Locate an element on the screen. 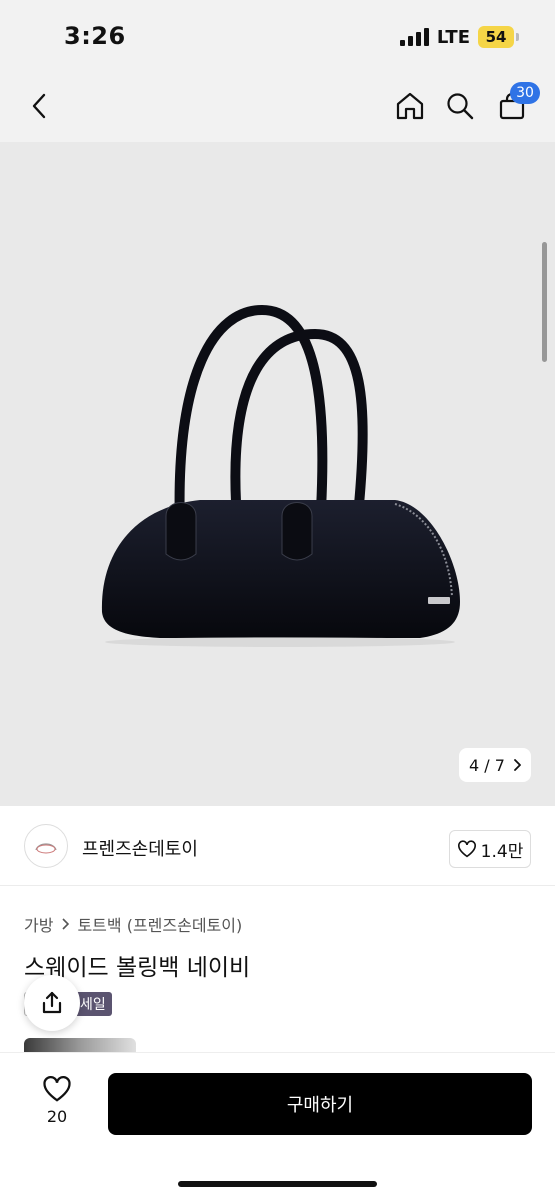  cart-button: 30 is located at coordinates (515, 105).